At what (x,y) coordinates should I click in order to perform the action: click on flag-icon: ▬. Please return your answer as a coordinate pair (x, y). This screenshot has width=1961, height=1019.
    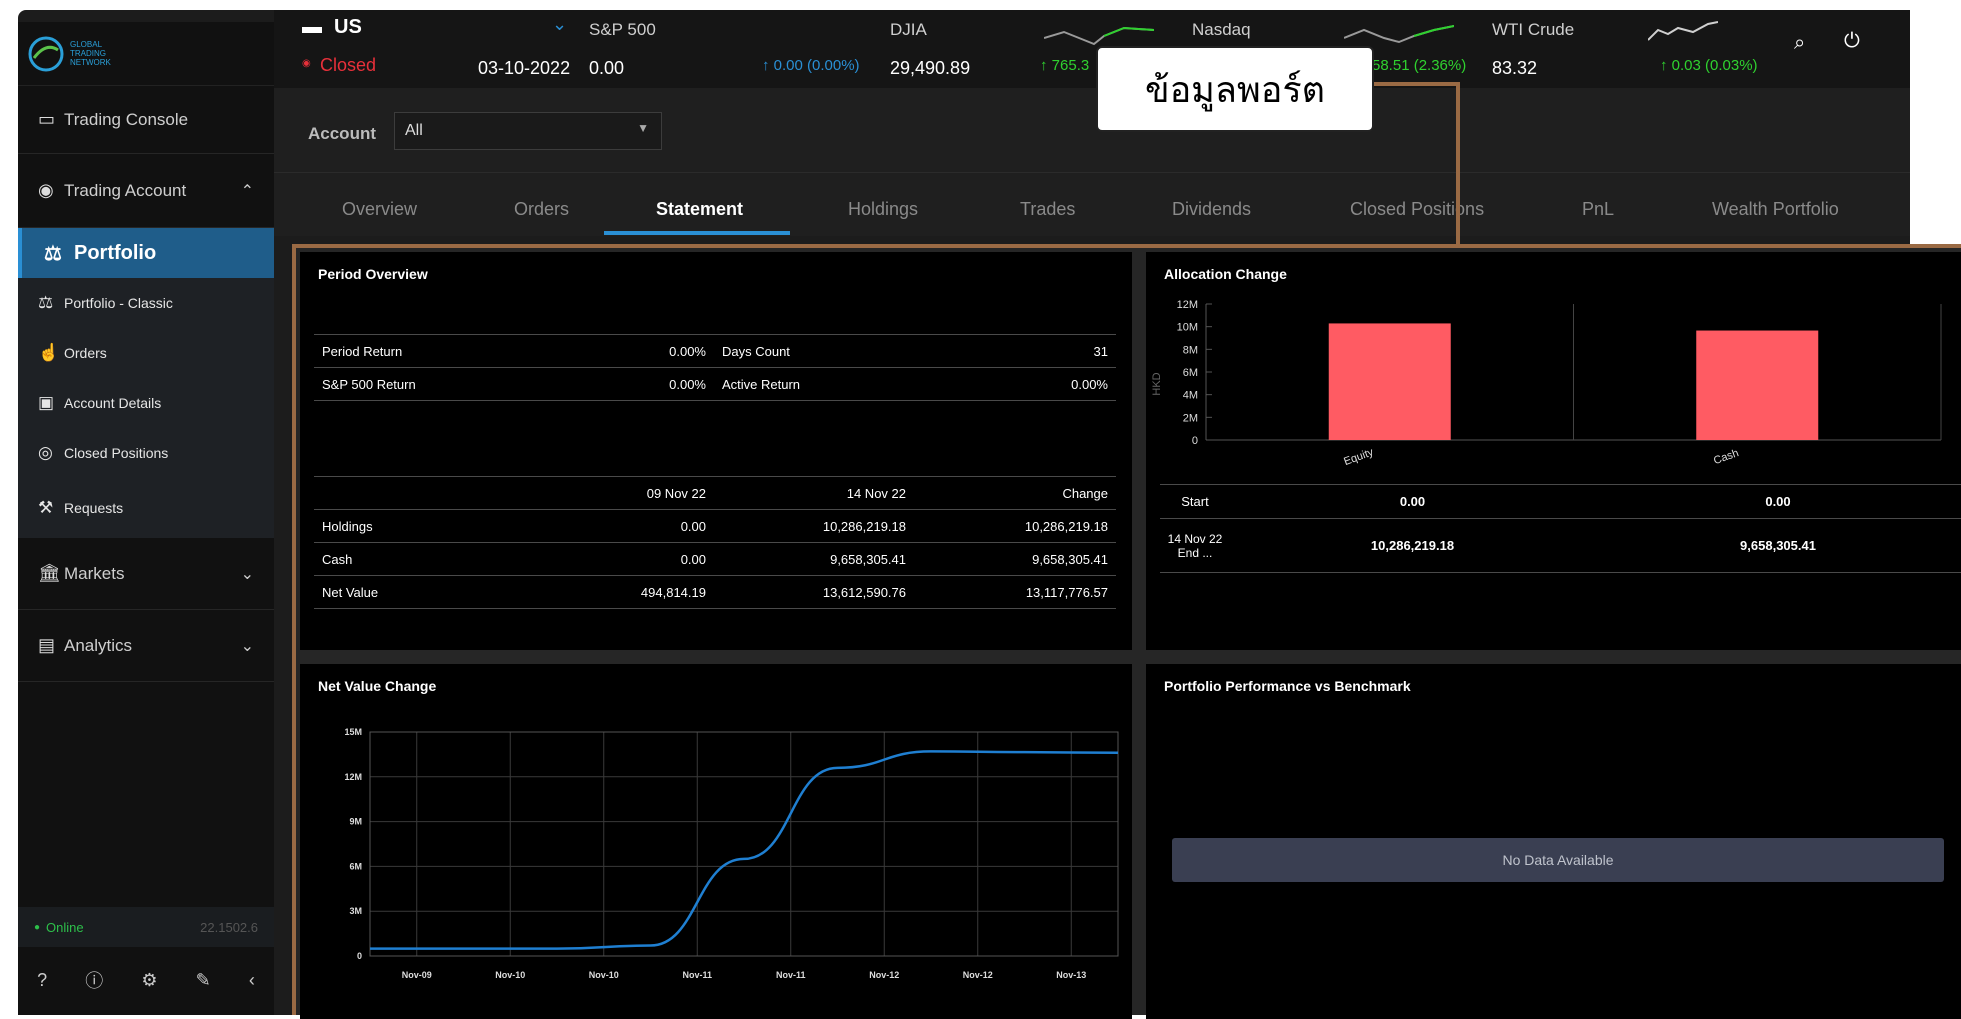
    Looking at the image, I should click on (312, 27).